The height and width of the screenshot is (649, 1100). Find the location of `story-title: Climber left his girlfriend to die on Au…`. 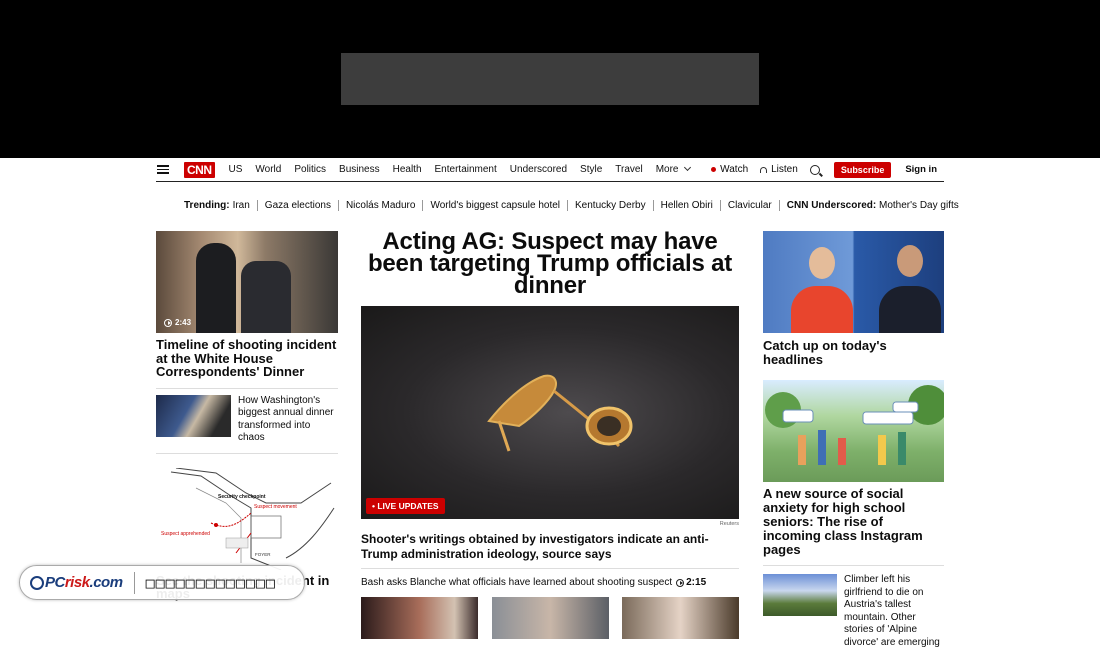

story-title: Climber left his girlfriend to die on Au… is located at coordinates (894, 611).